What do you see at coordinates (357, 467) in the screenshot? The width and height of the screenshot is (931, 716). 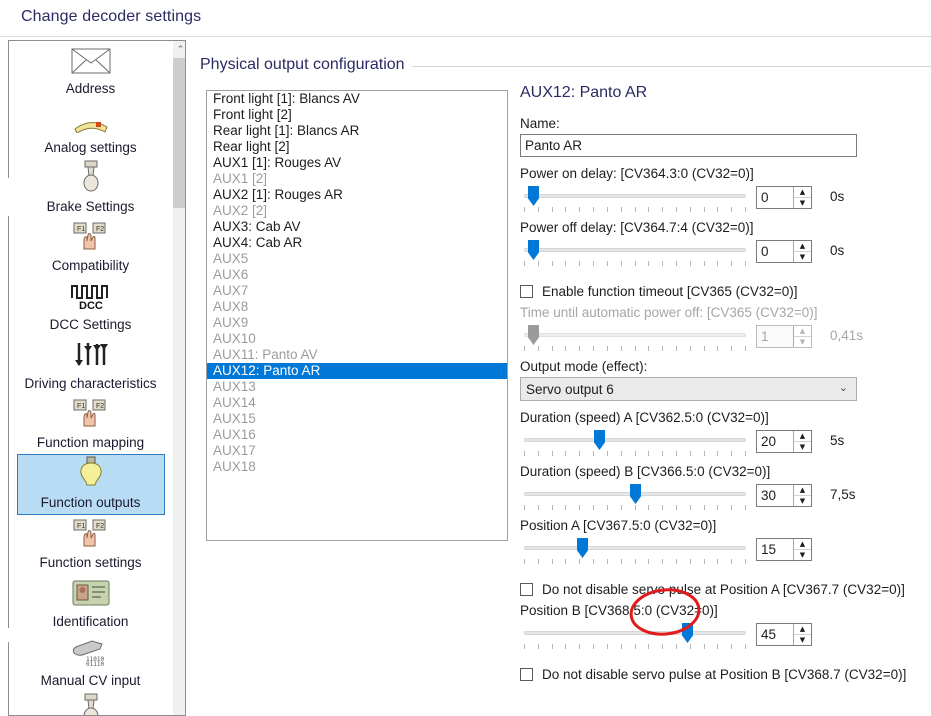 I see `output-list-item: AUX18` at bounding box center [357, 467].